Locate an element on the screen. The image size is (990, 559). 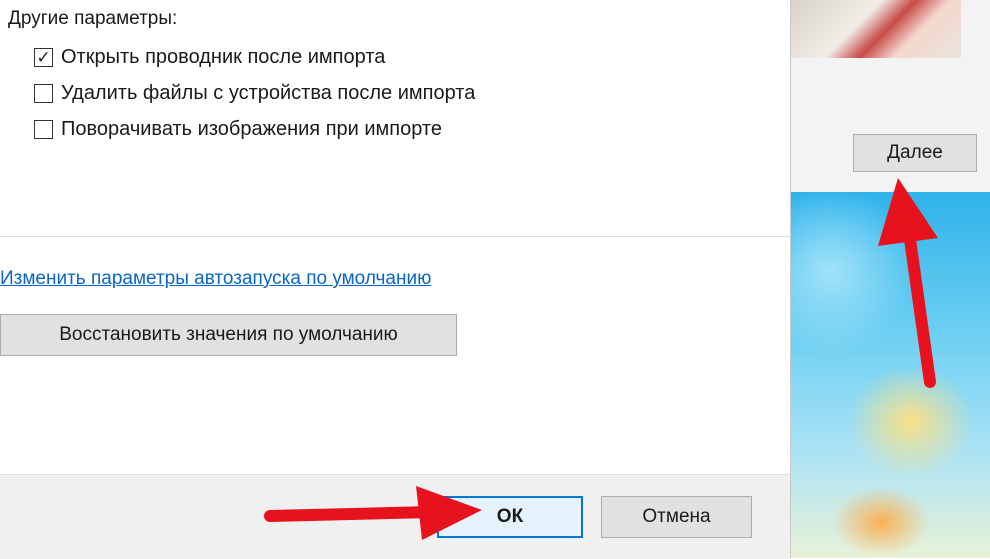
checkbox-open-explorer: ✓ is located at coordinates (43, 57).